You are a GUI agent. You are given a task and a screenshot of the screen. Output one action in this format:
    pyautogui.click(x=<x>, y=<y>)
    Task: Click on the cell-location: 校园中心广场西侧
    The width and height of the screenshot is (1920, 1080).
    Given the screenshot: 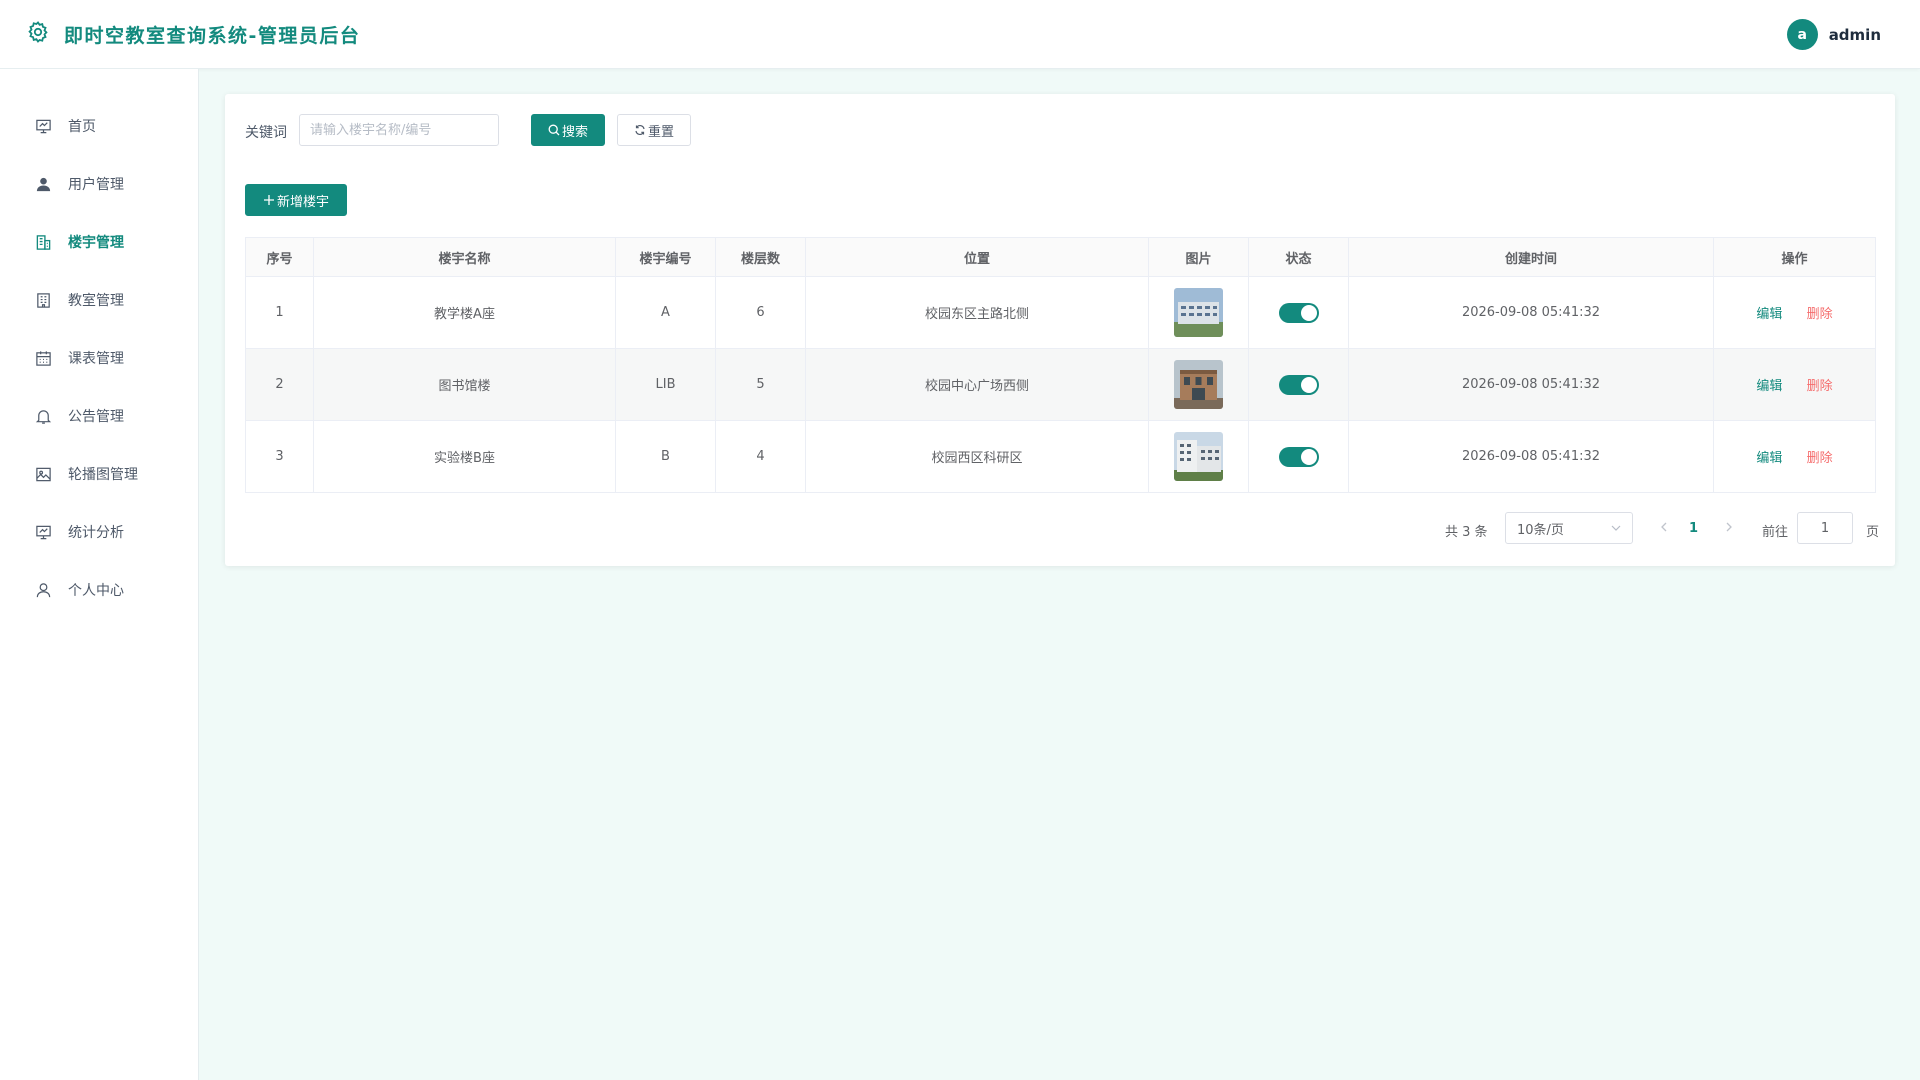 What is the action you would take?
    pyautogui.click(x=977, y=384)
    